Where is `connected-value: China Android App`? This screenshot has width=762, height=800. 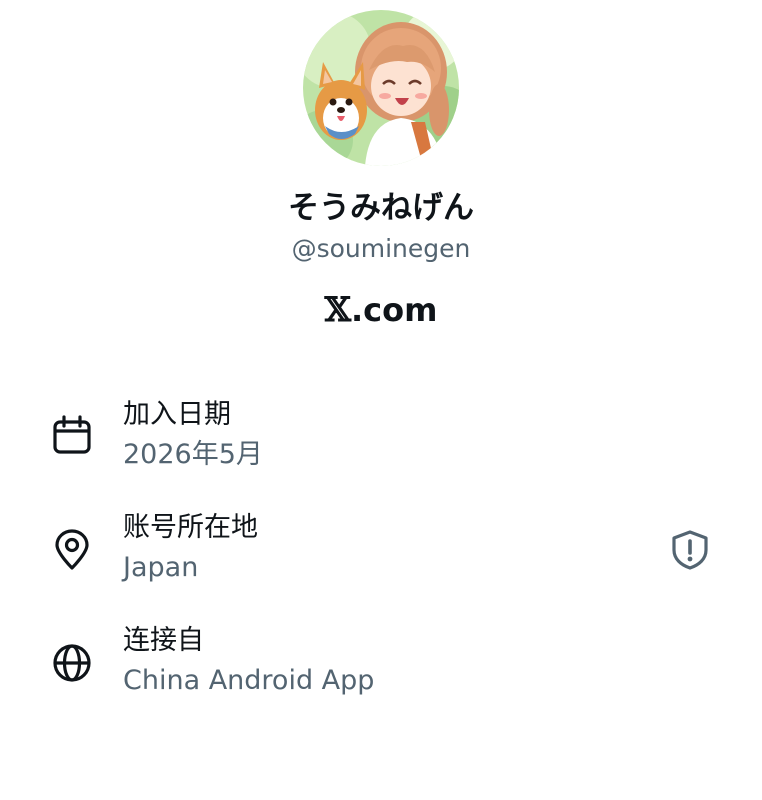
connected-value: China Android App is located at coordinates (249, 680).